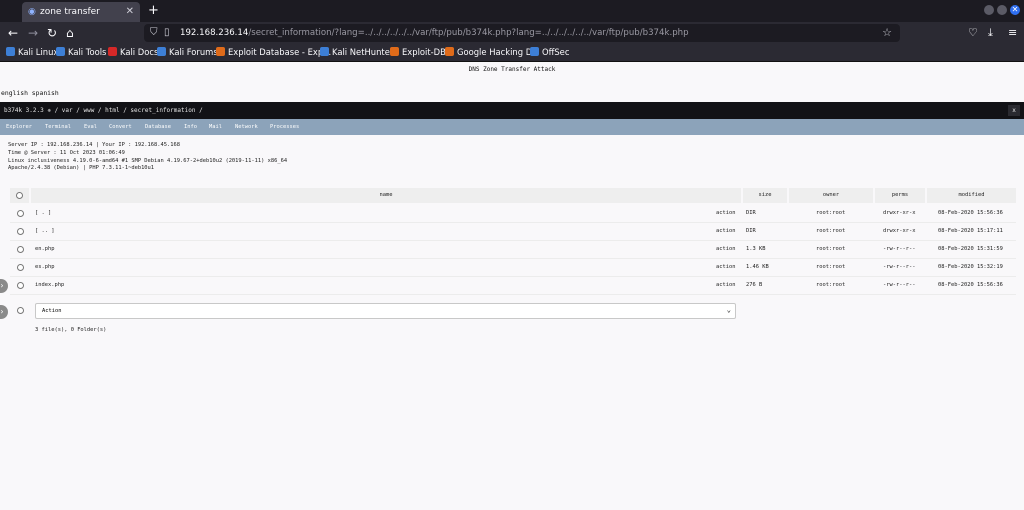 This screenshot has width=1024, height=510. Describe the element at coordinates (887, 32) in the screenshot. I see `bookmark-star-icon: ☆` at that location.